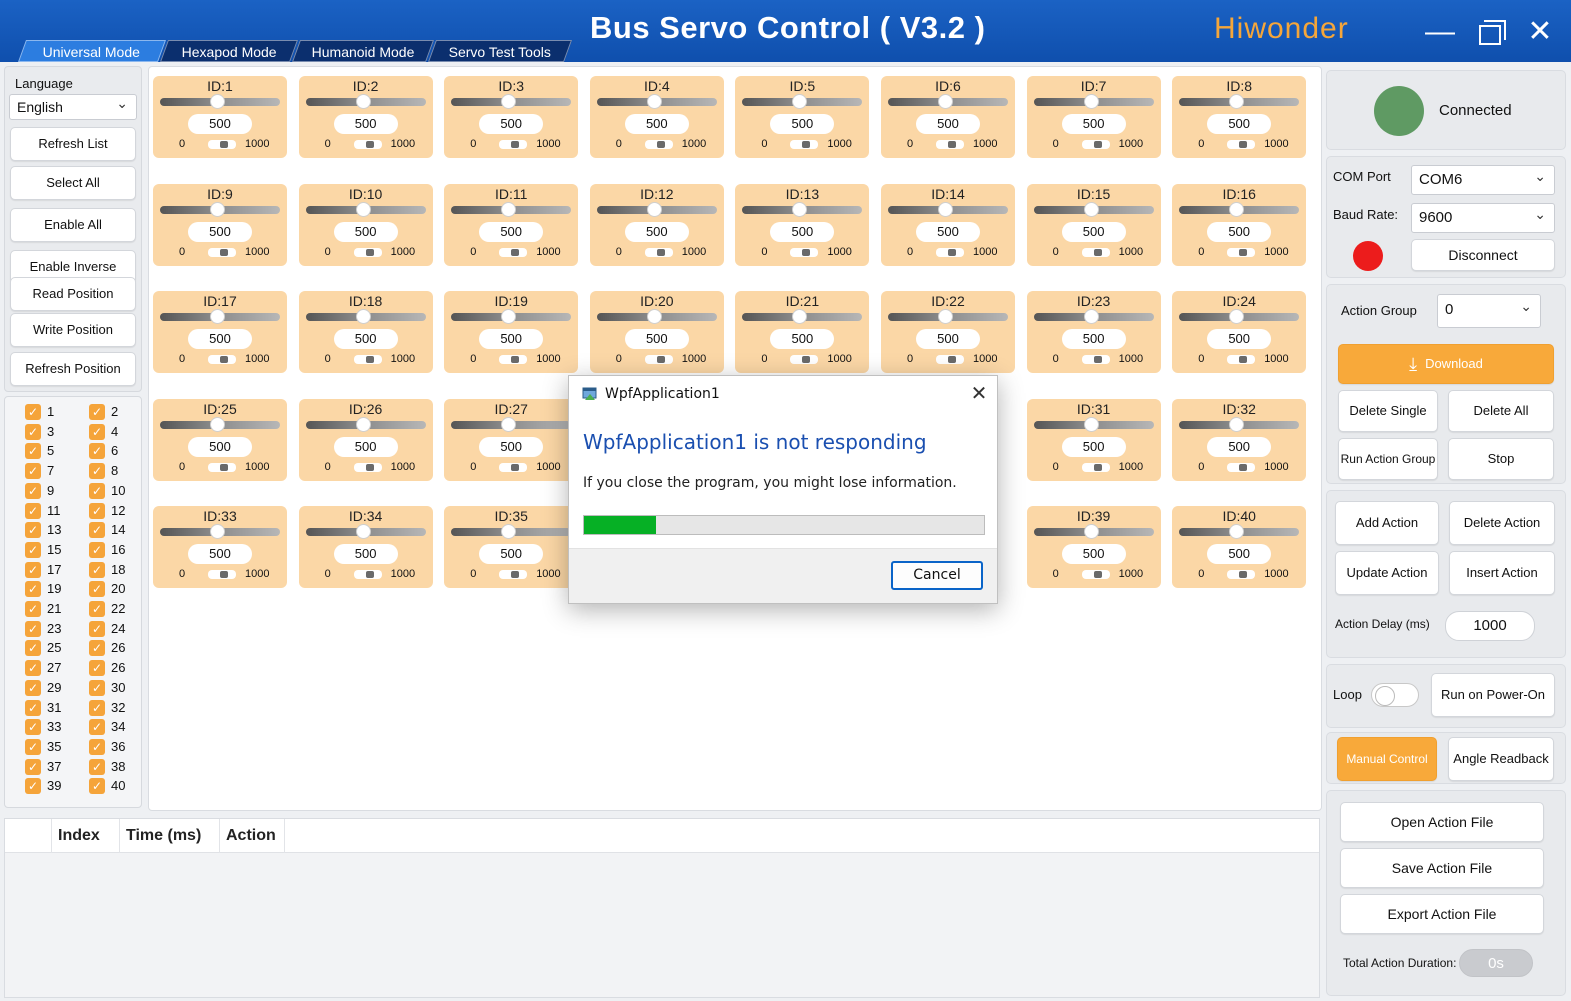  What do you see at coordinates (114, 432) in the screenshot?
I see `servo-checkbox: ✓ 4` at bounding box center [114, 432].